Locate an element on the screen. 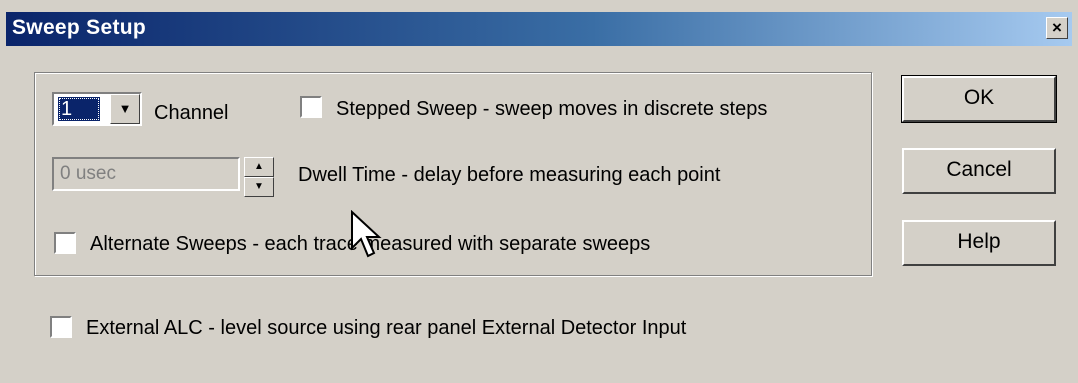 Image resolution: width=1078 pixels, height=383 pixels. title-bar: Sweep Setup × is located at coordinates (539, 29).